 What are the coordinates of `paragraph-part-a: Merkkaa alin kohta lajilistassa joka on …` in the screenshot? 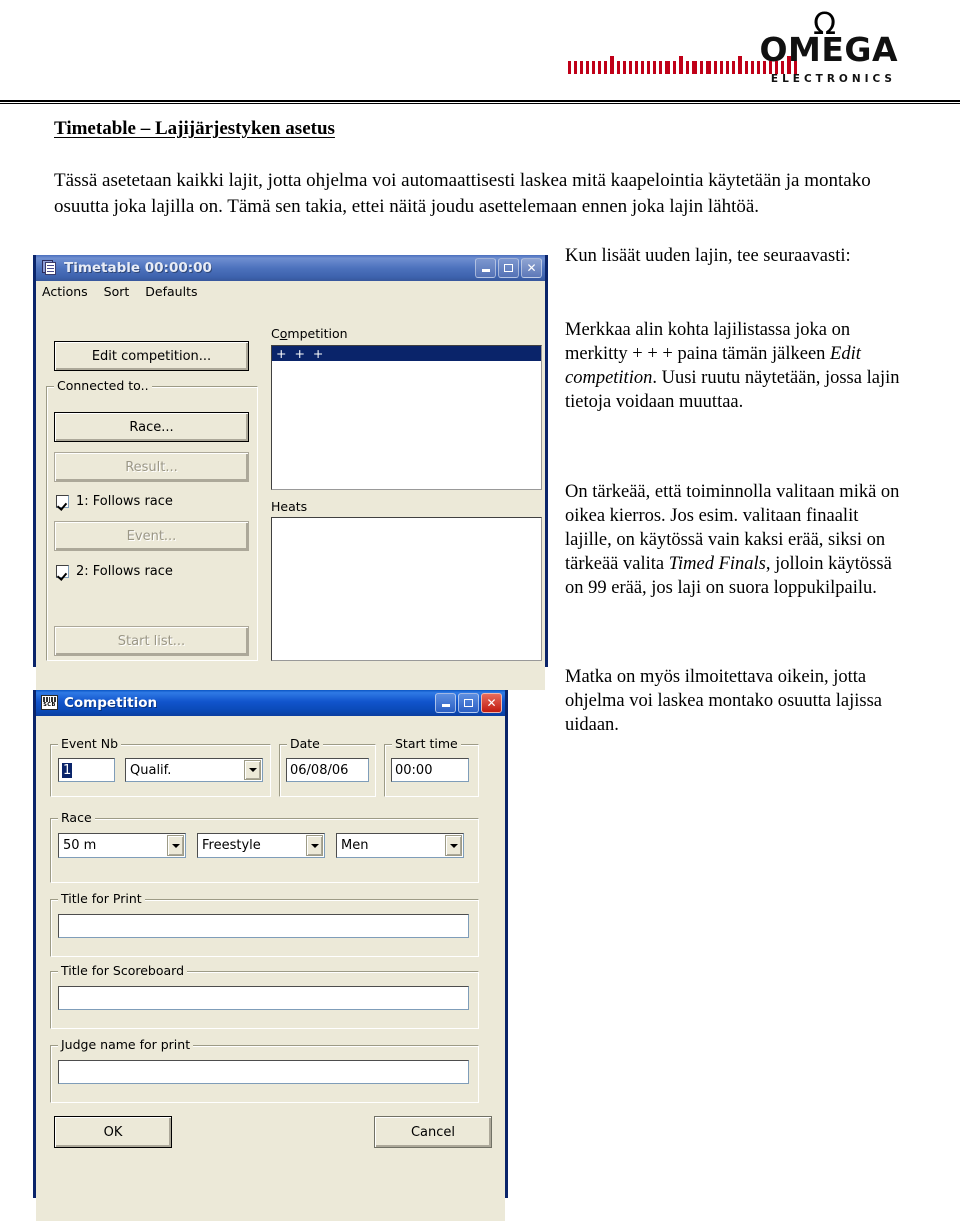 It's located at (708, 342).